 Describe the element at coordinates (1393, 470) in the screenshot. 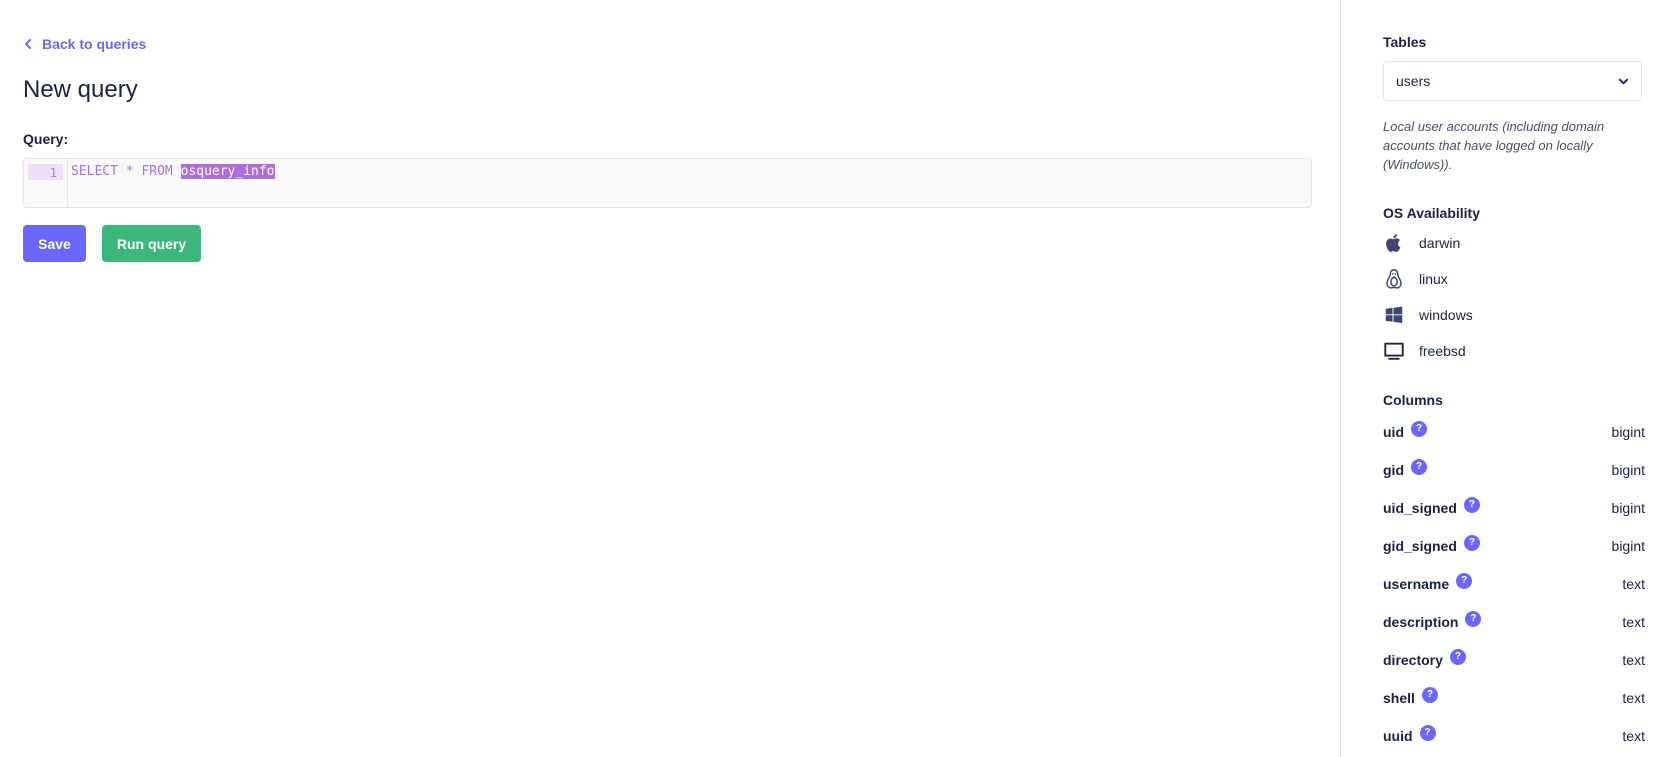

I see `column-name: gid` at that location.